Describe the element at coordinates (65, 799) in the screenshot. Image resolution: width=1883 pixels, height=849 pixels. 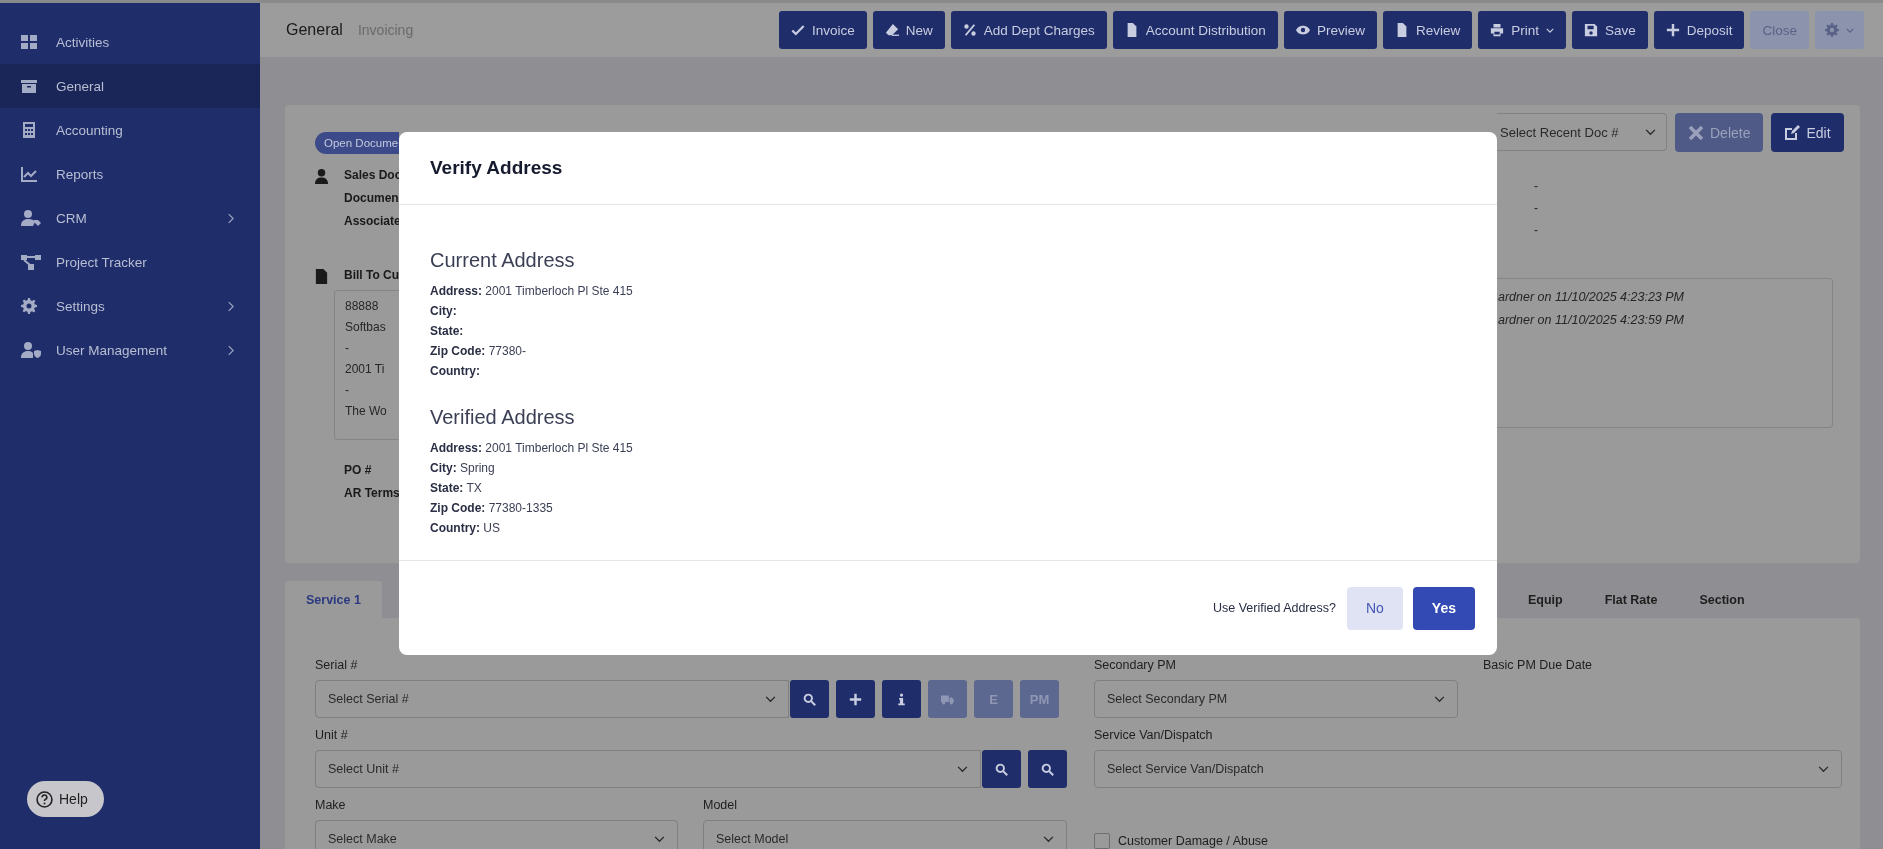
I see `help-button: Help` at that location.